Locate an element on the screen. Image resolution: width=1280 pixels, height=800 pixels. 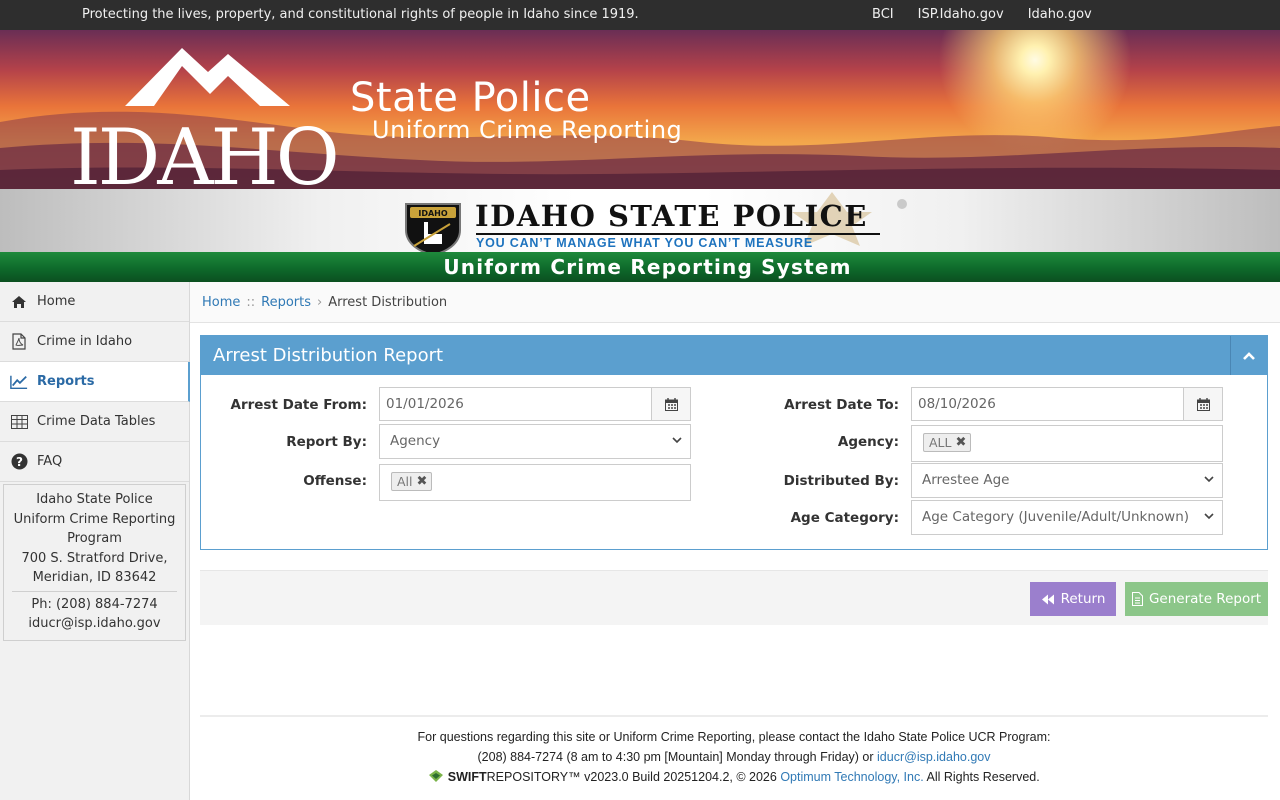
offense-label: Offense: is located at coordinates (335, 481).